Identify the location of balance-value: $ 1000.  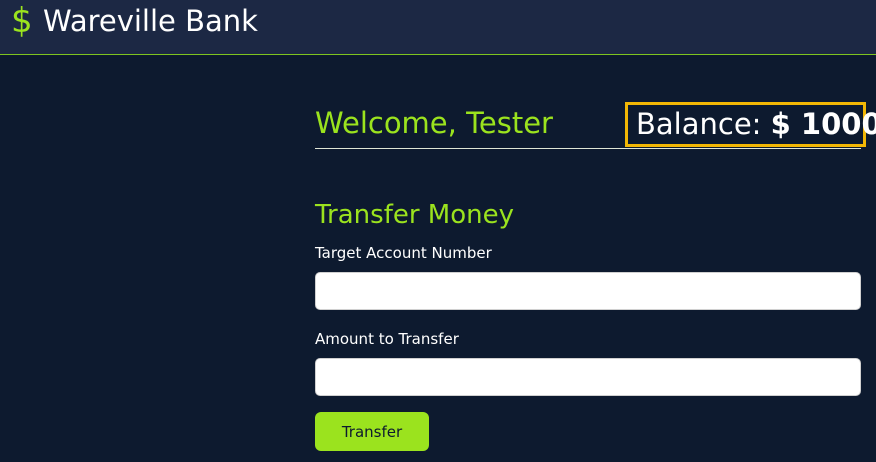
(823, 124).